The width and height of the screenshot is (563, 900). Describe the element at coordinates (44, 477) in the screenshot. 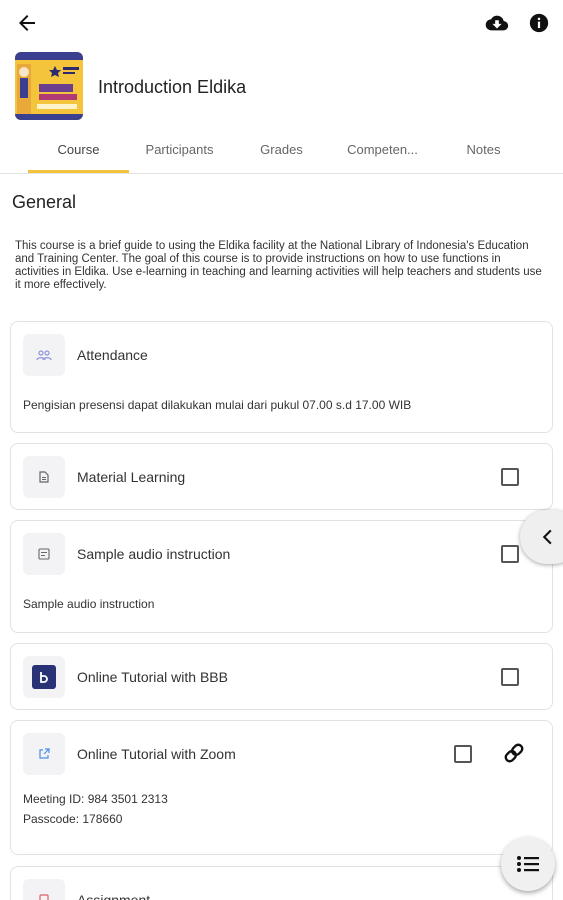

I see `file-icon` at that location.